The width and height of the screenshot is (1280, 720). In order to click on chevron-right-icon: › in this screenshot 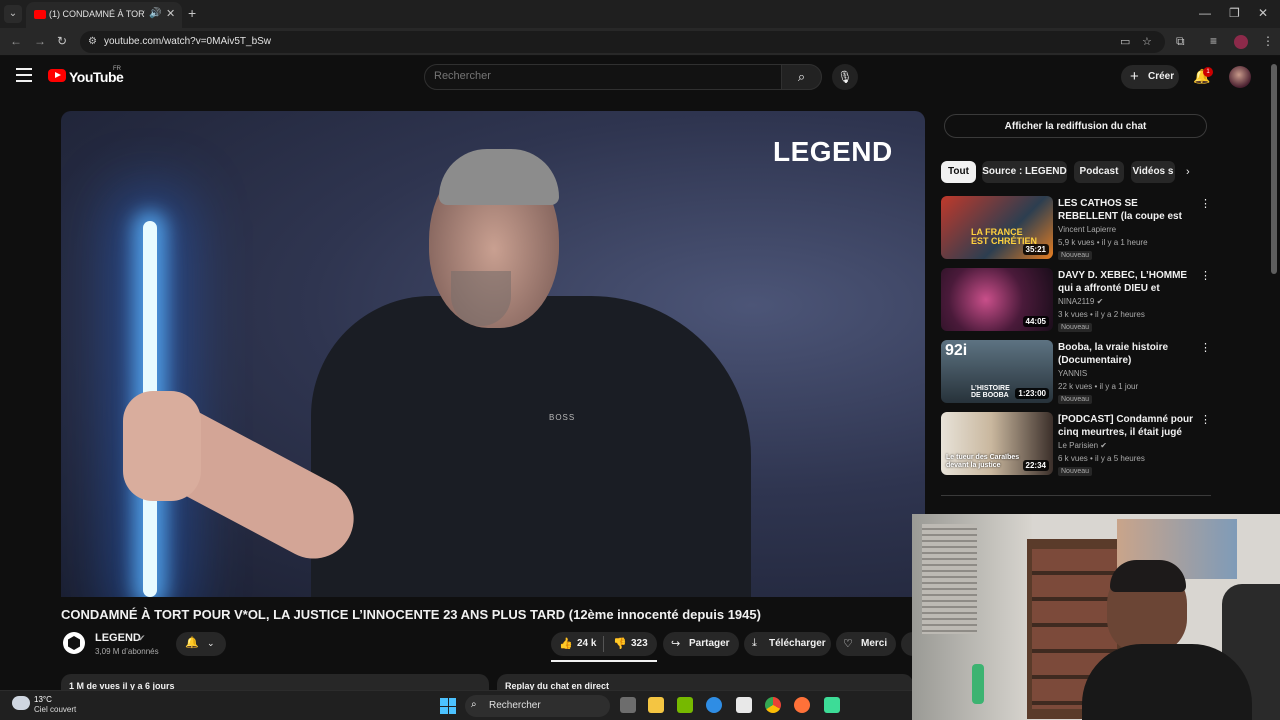, I will do `click(1188, 172)`.